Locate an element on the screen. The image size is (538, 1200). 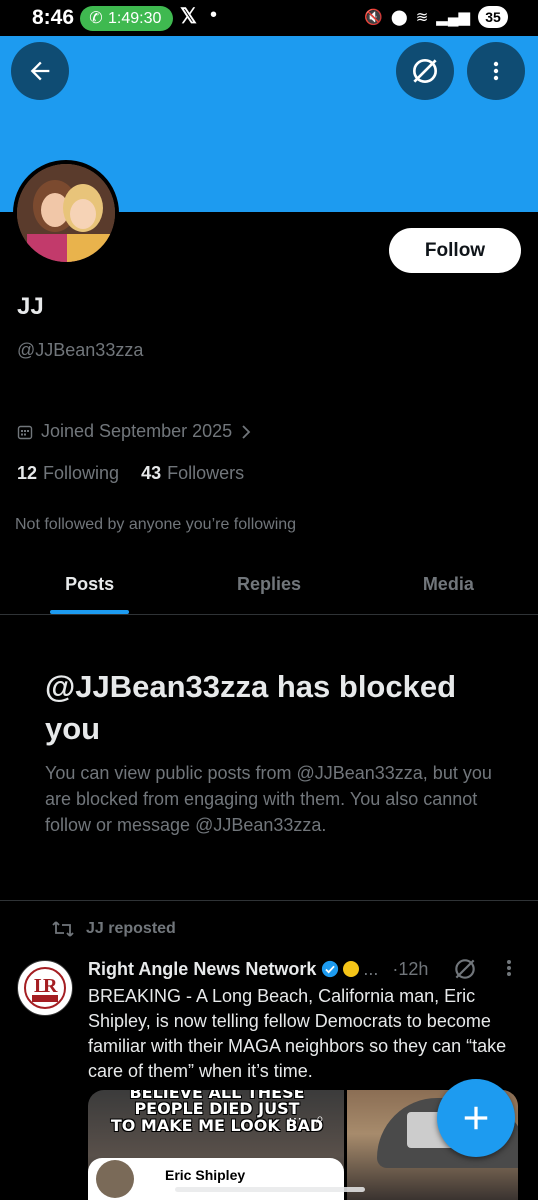
more-horizontal-icon: ⋯ is located at coordinates (295, 1118).